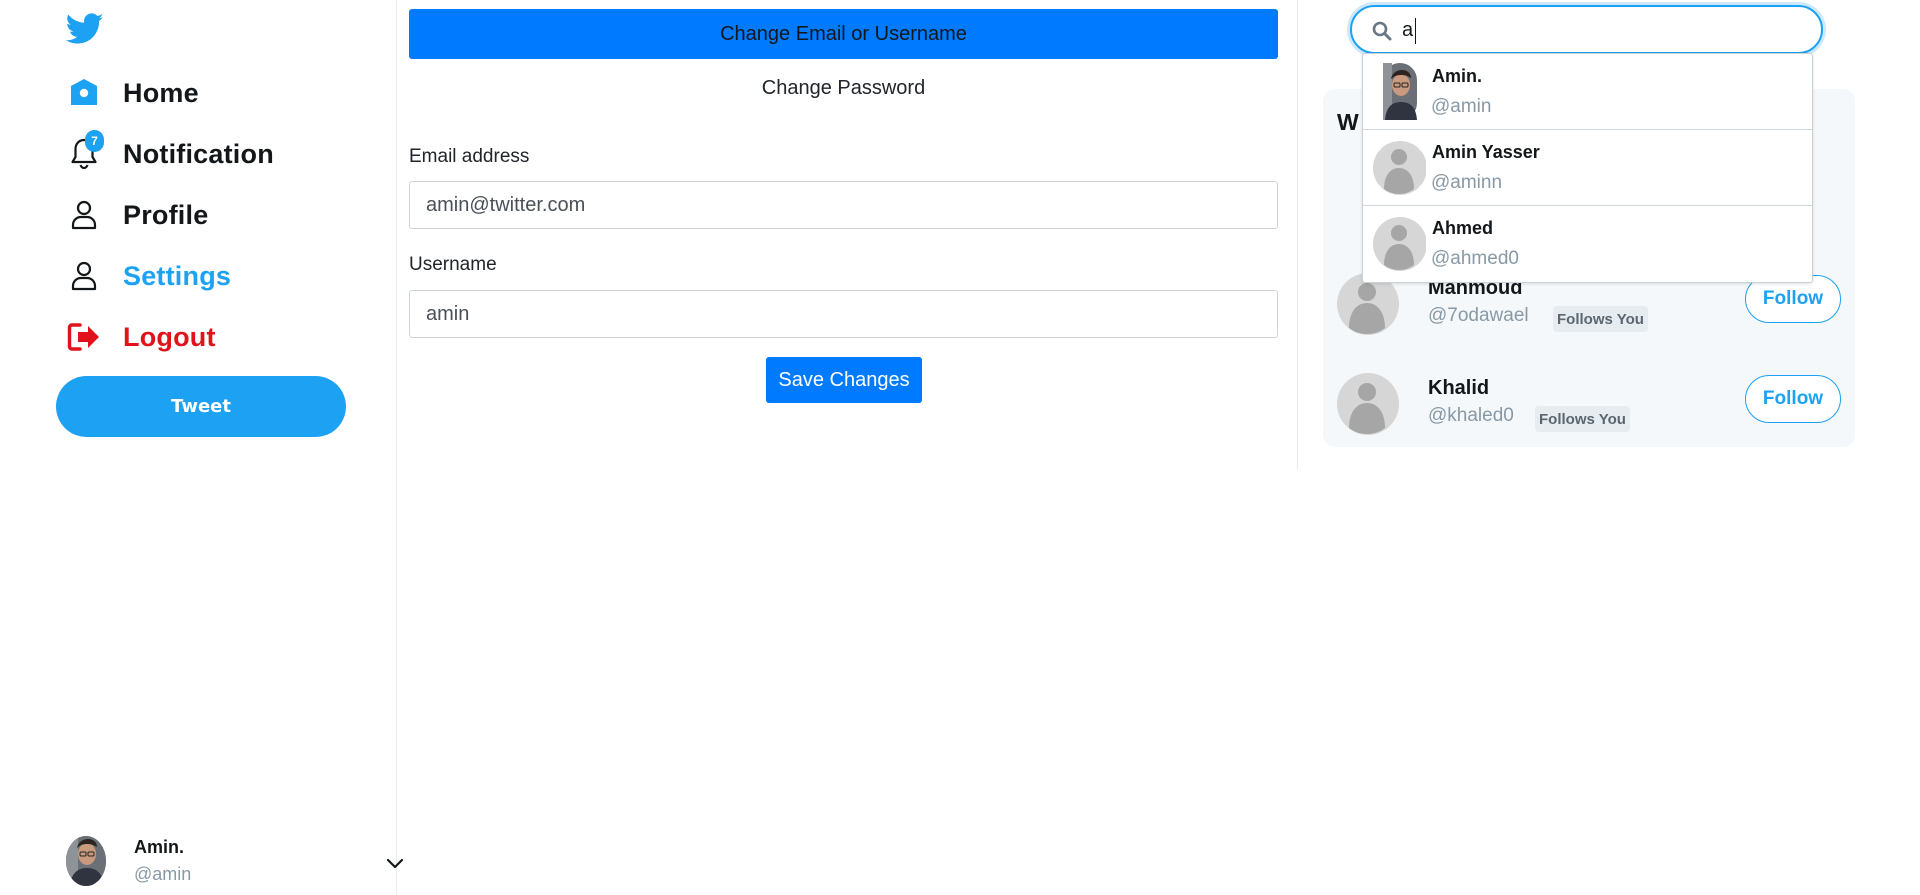 The width and height of the screenshot is (1920, 895). I want to click on nav-logout: Logout, so click(141, 337).